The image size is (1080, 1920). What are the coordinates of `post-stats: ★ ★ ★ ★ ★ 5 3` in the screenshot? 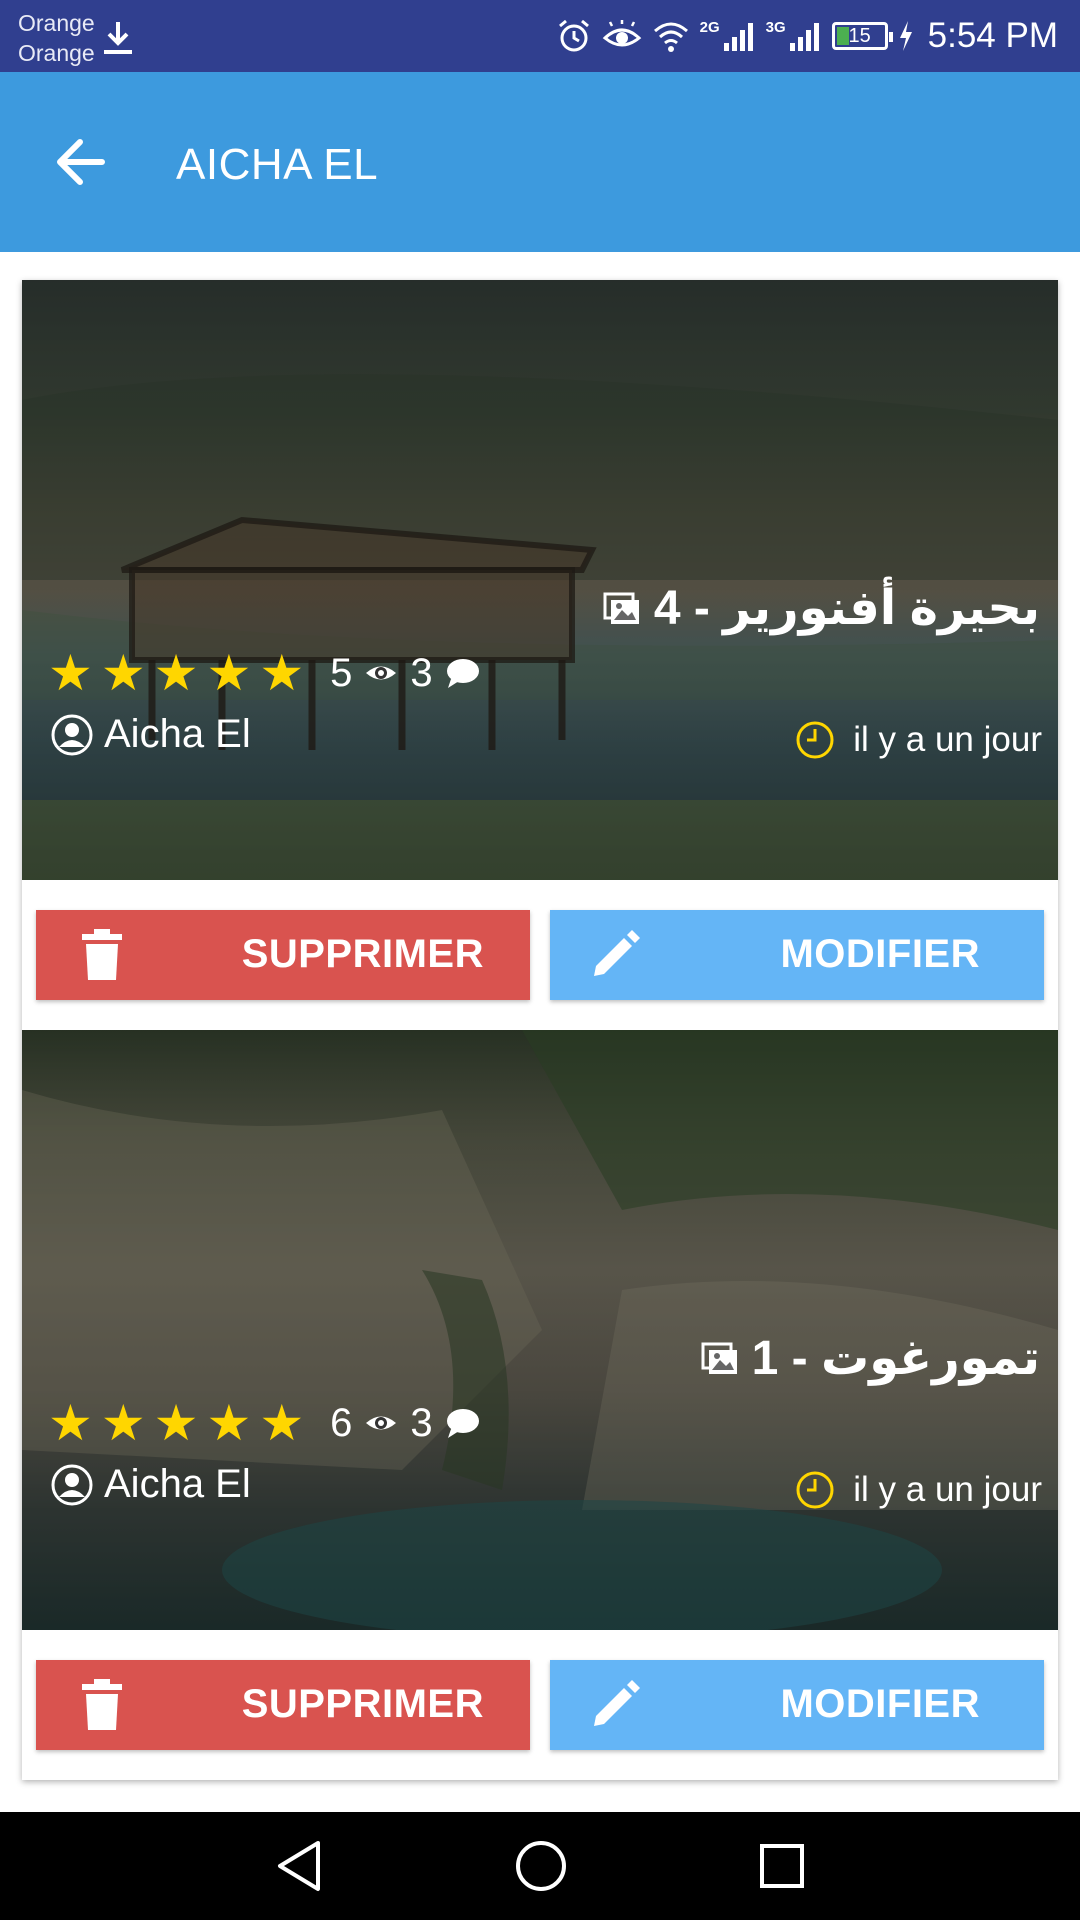 It's located at (264, 673).